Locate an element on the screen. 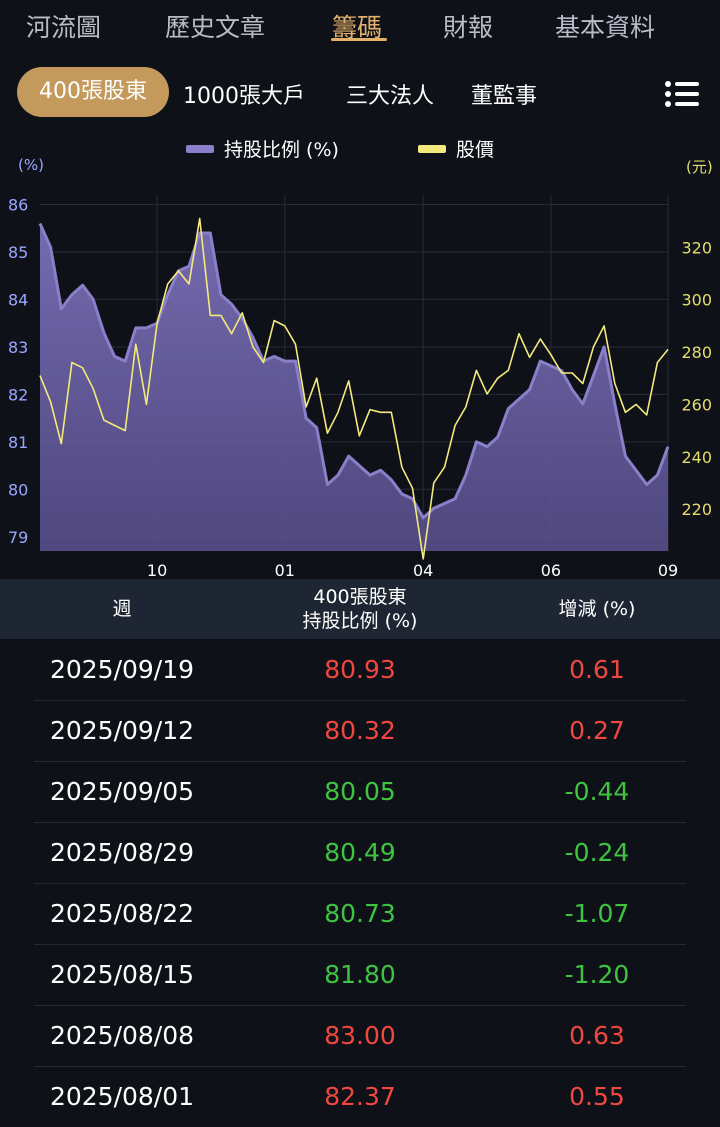  table-row: 2025/08/22 80.73 -1.07 is located at coordinates (360, 914).